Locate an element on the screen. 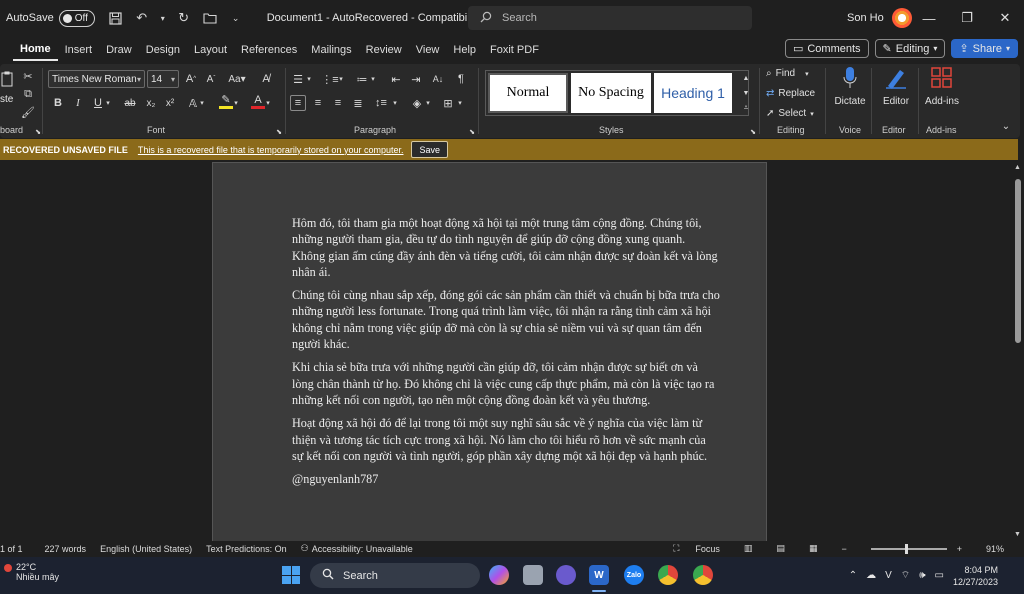 This screenshot has width=1024, height=594. shading-icon: ◈ is located at coordinates (417, 103).